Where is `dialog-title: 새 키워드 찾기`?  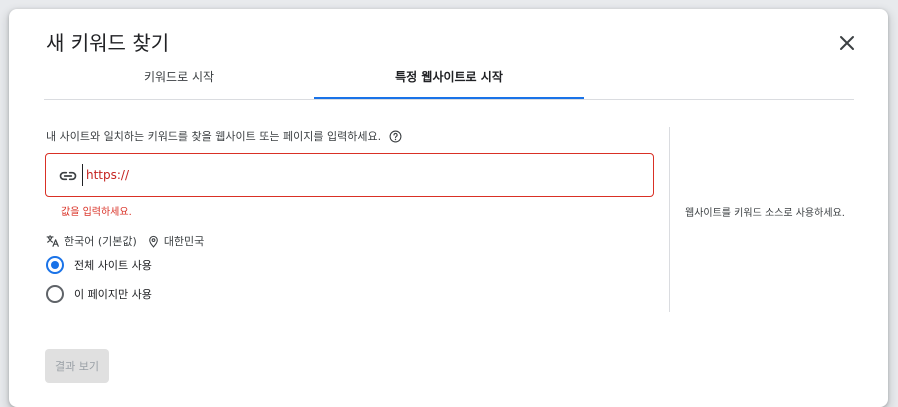
dialog-title: 새 키워드 찾기 is located at coordinates (108, 43).